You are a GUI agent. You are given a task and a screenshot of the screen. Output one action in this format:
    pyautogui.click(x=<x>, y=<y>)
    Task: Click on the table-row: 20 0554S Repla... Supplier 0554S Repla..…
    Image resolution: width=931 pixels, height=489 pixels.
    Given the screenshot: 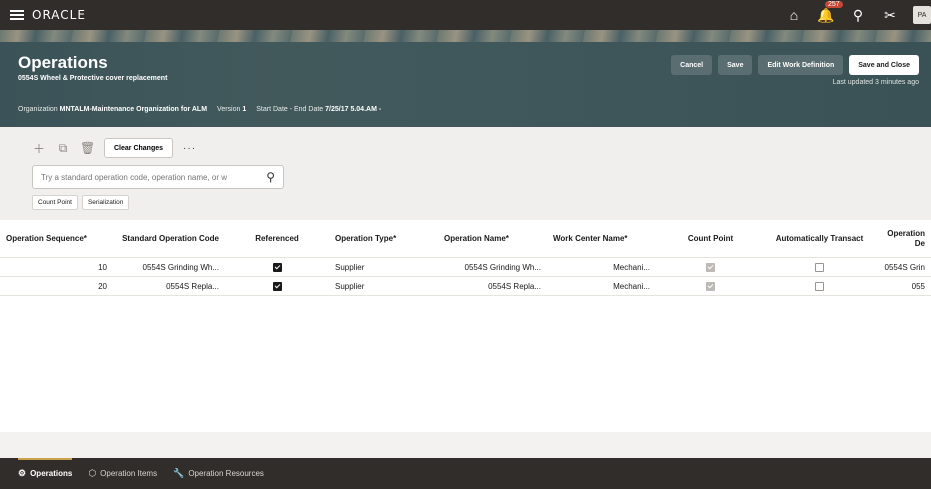 What is the action you would take?
    pyautogui.click(x=465, y=286)
    